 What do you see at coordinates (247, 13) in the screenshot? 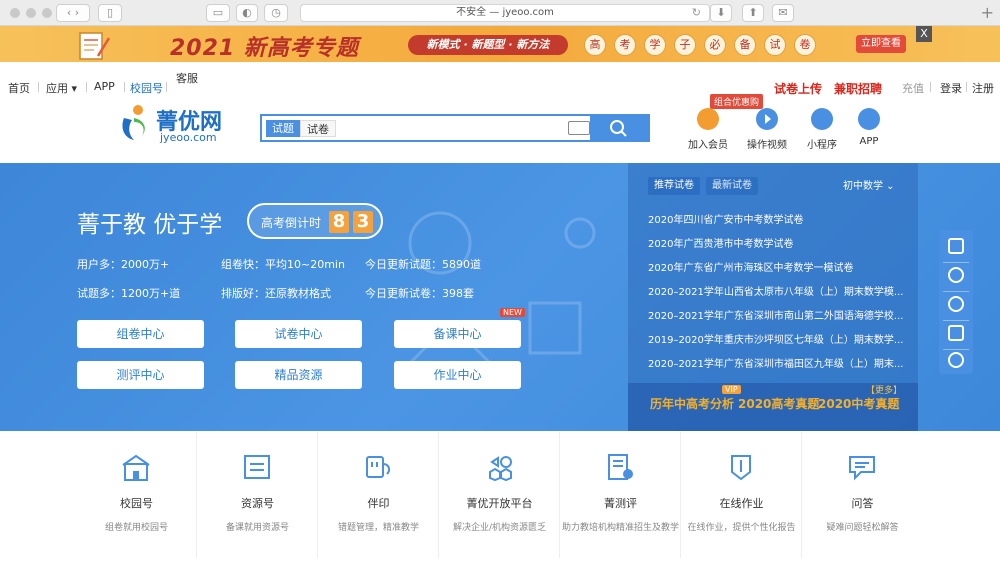
I see `privacy-icon: ◐` at bounding box center [247, 13].